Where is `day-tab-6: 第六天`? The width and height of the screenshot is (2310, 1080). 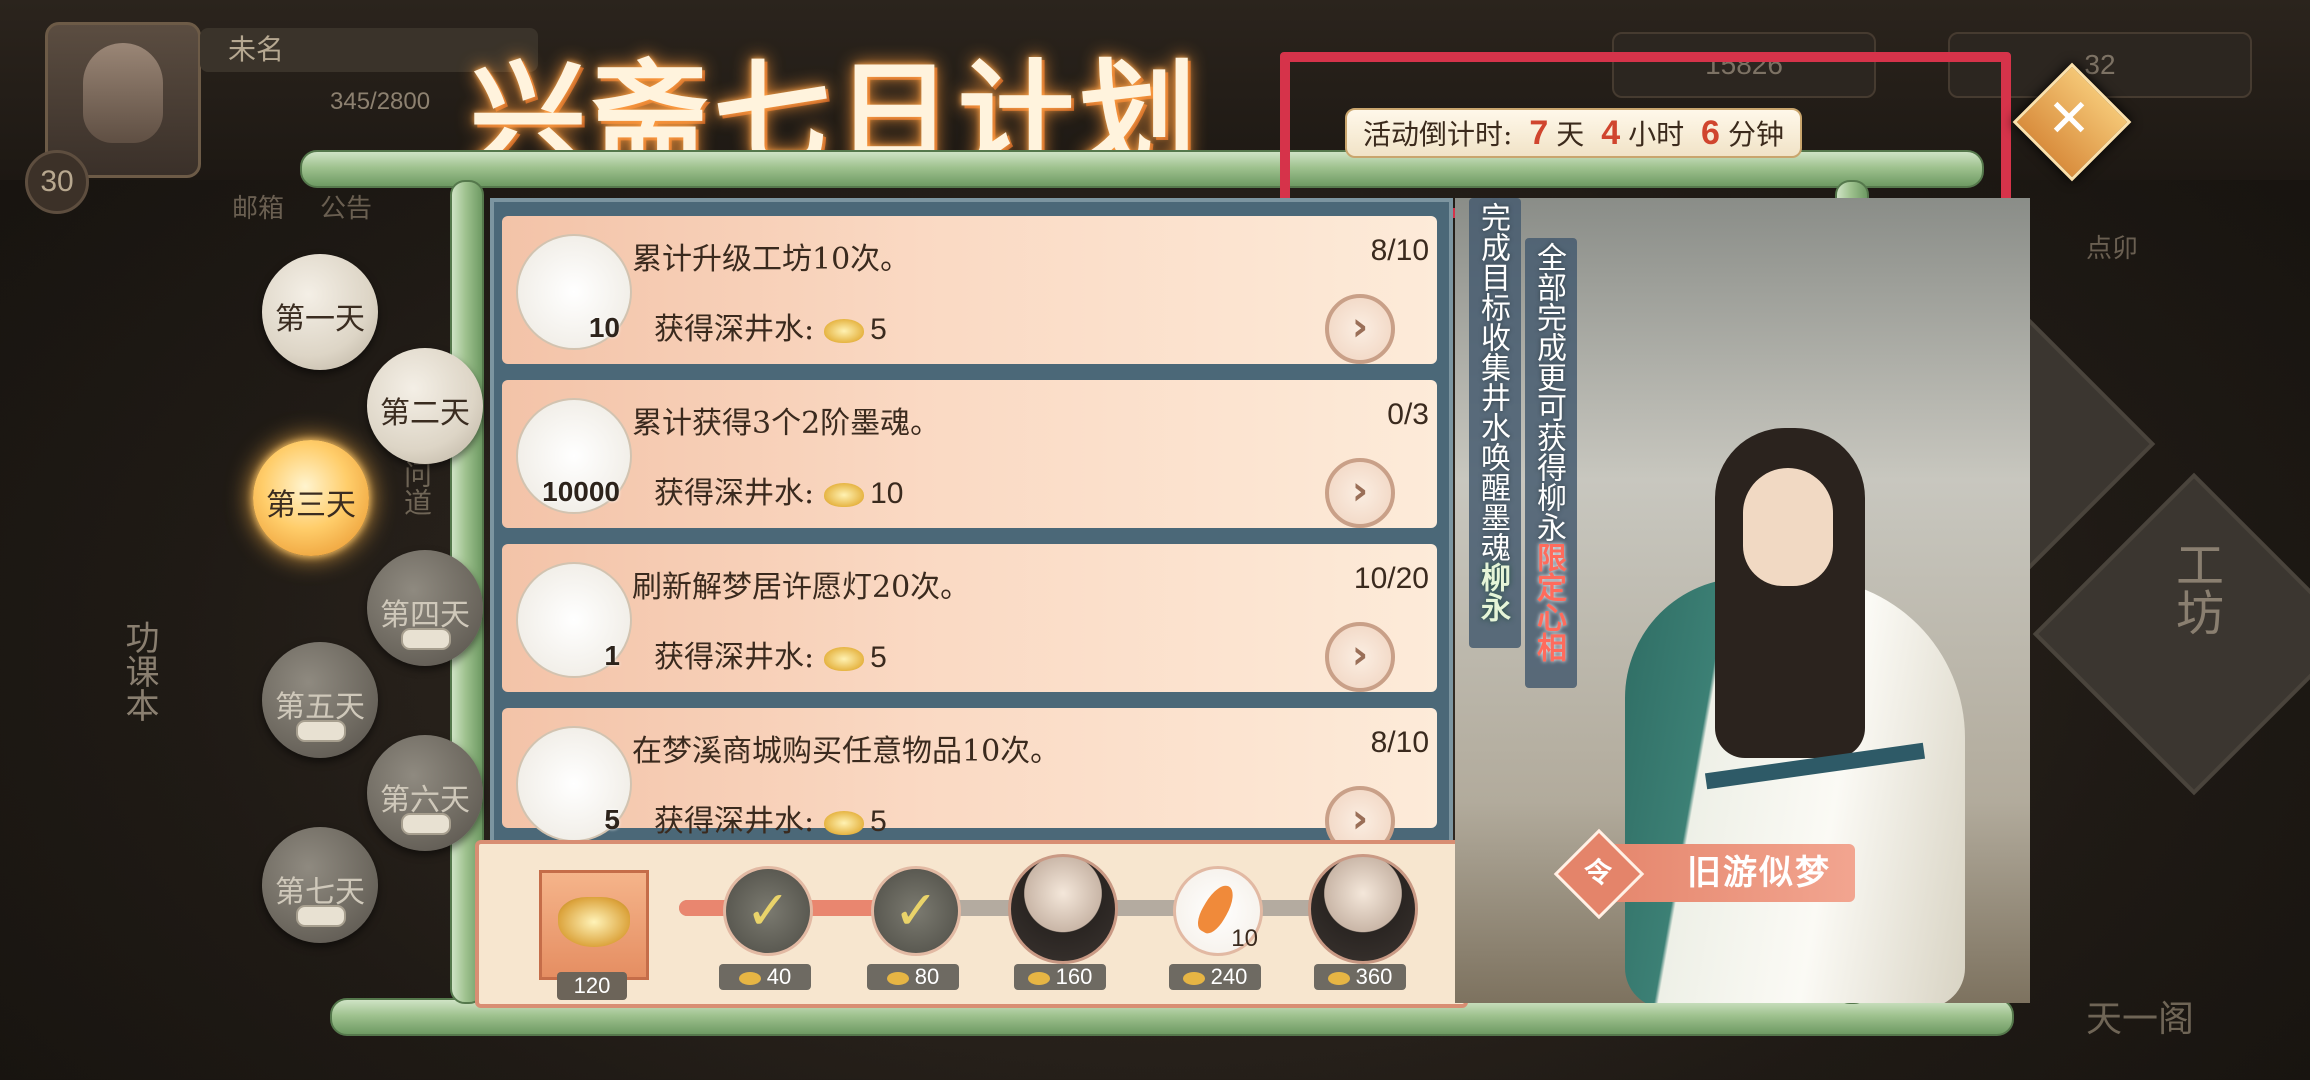
day-tab-6: 第六天 is located at coordinates (425, 793).